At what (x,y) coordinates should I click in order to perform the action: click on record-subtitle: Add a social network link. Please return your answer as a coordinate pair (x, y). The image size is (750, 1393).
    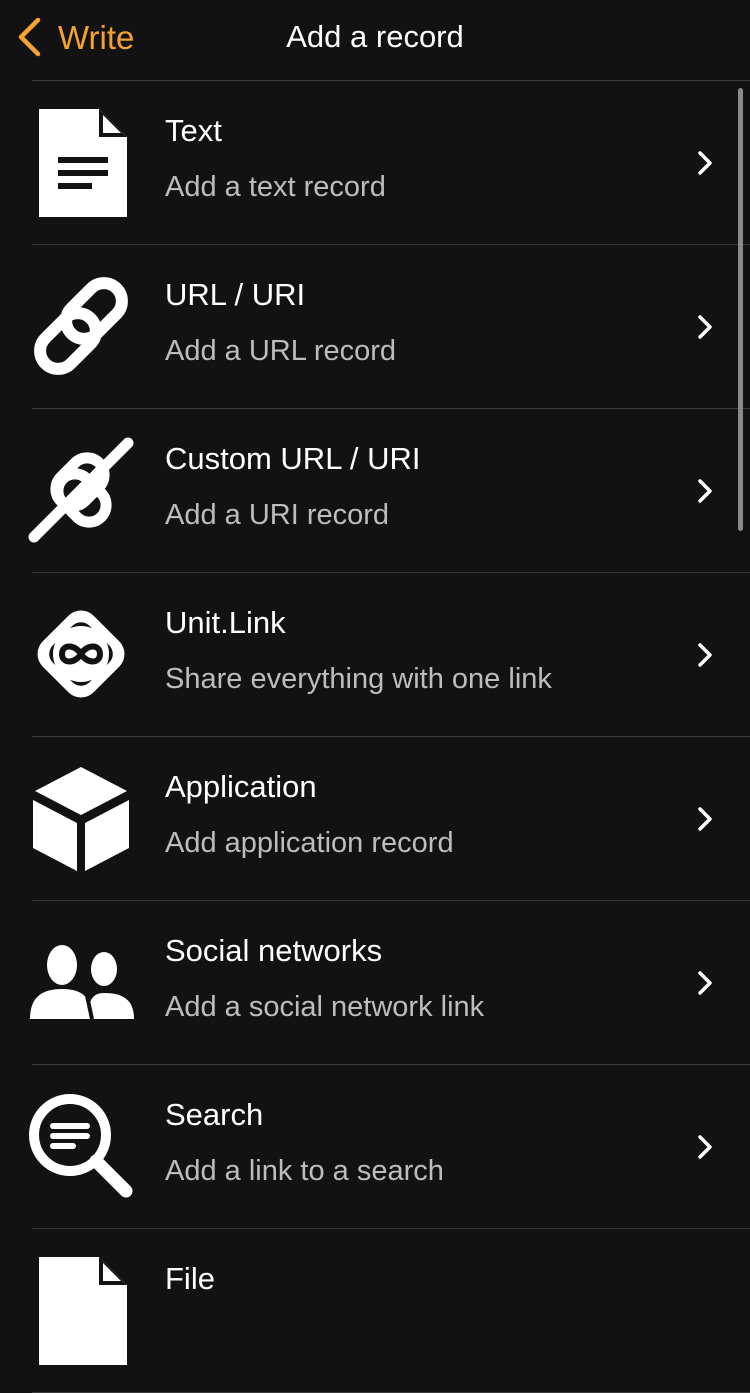
    Looking at the image, I should click on (325, 1007).